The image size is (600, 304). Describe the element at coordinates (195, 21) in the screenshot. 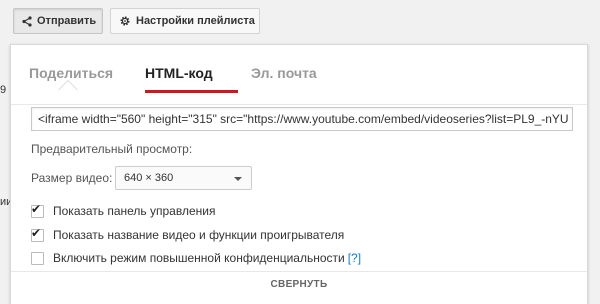

I see `playlist-settings-label: Настройки плейлиста` at that location.